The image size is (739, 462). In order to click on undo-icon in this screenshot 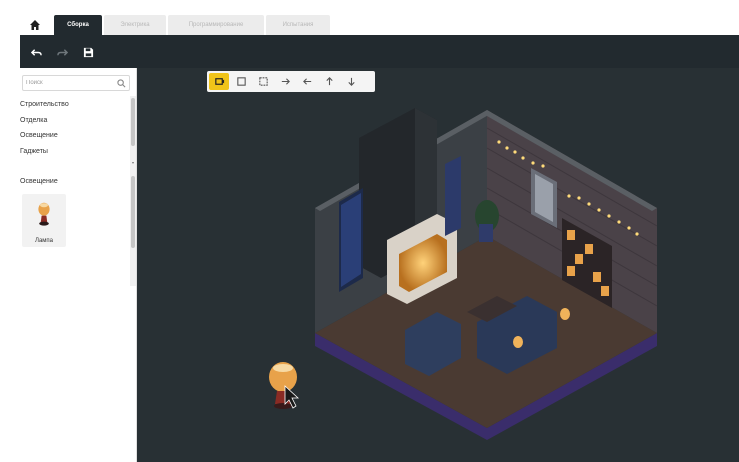, I will do `click(36, 52)`.